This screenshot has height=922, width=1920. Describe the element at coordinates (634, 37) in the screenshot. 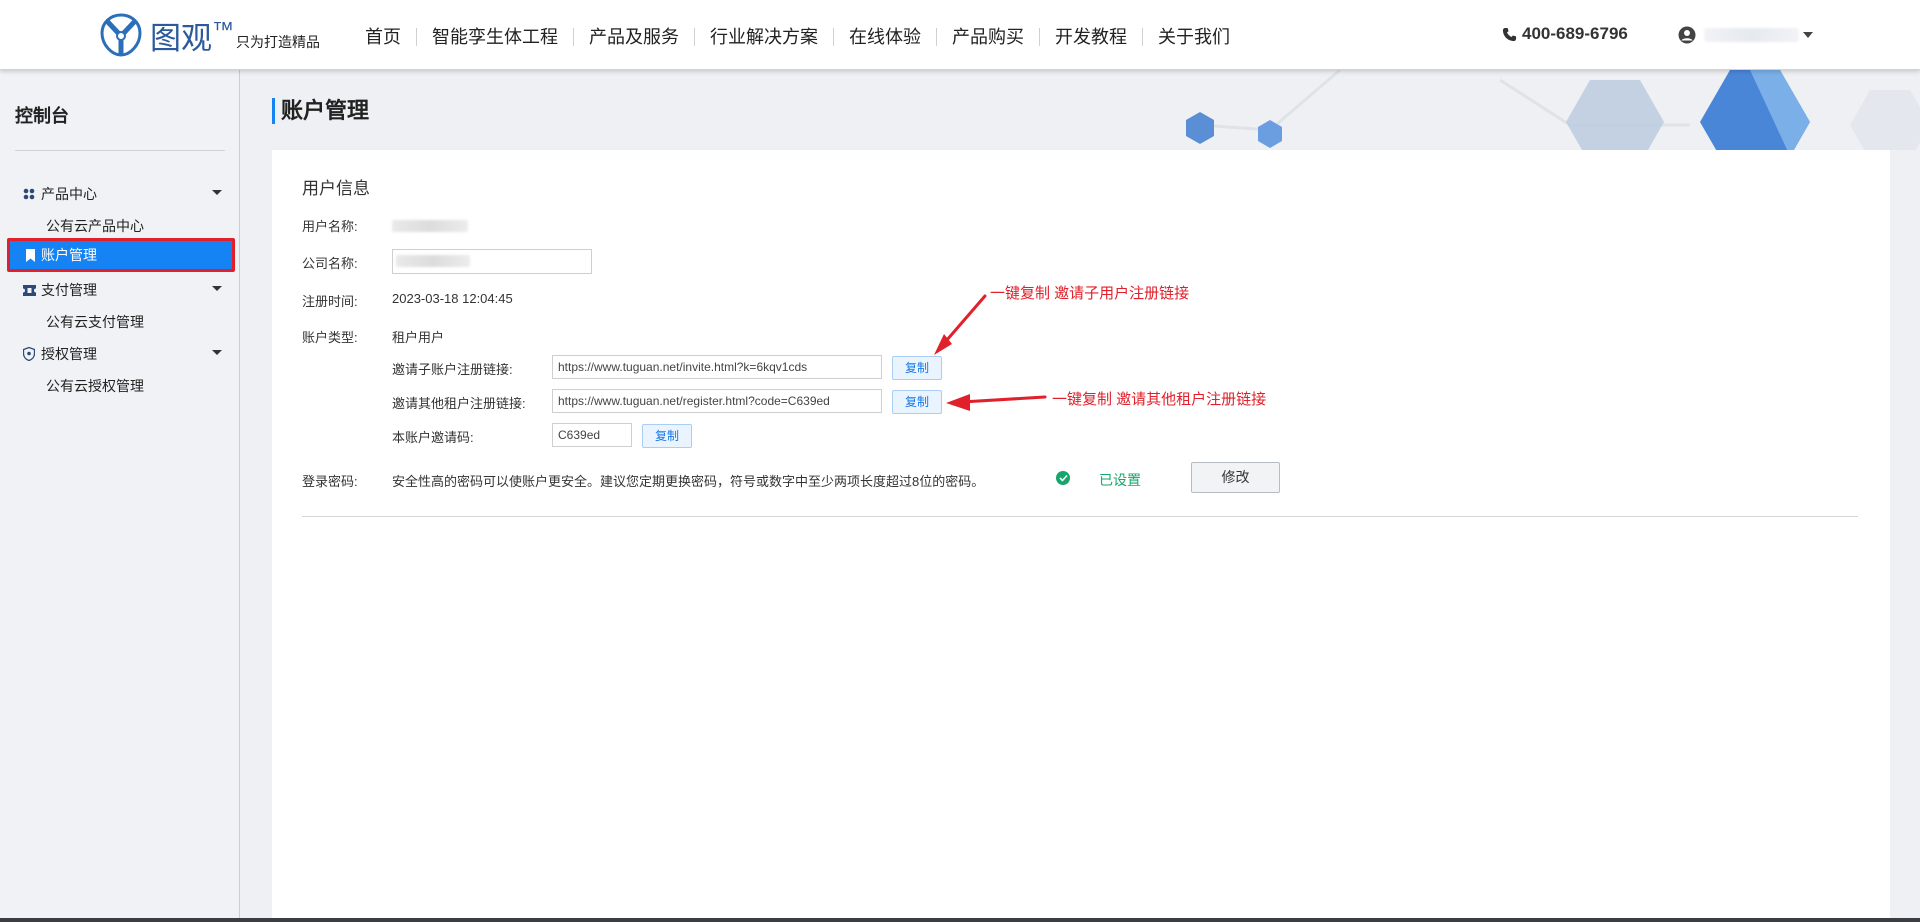

I see `nav-products: 产品及服务` at that location.